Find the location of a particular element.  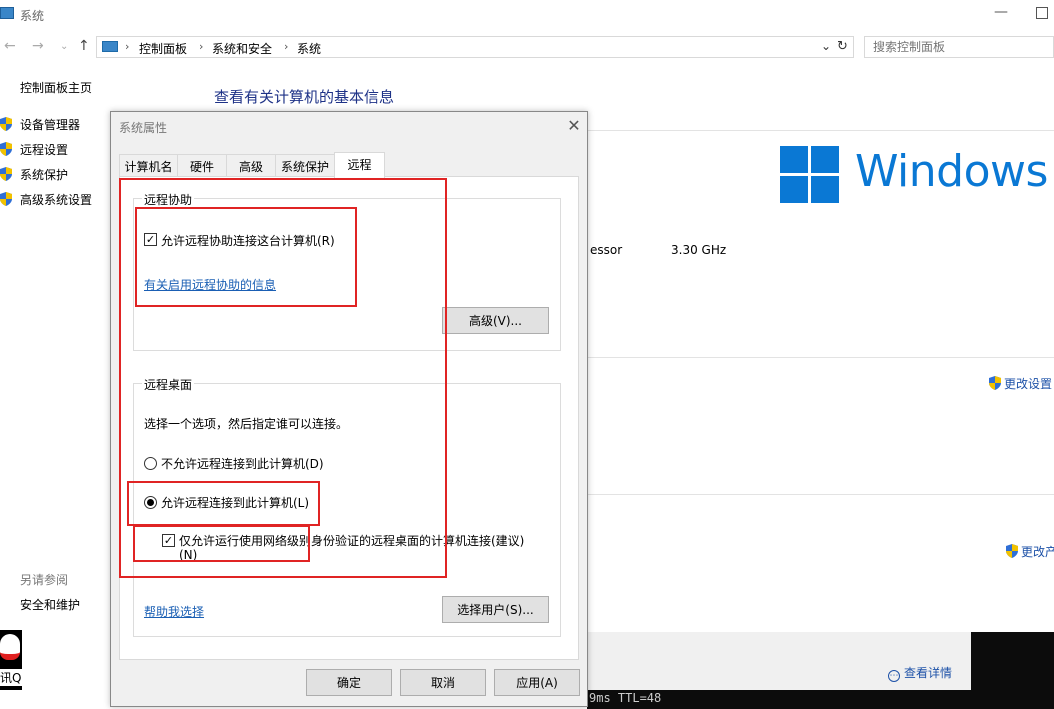

computer-icon is located at coordinates (110, 46).